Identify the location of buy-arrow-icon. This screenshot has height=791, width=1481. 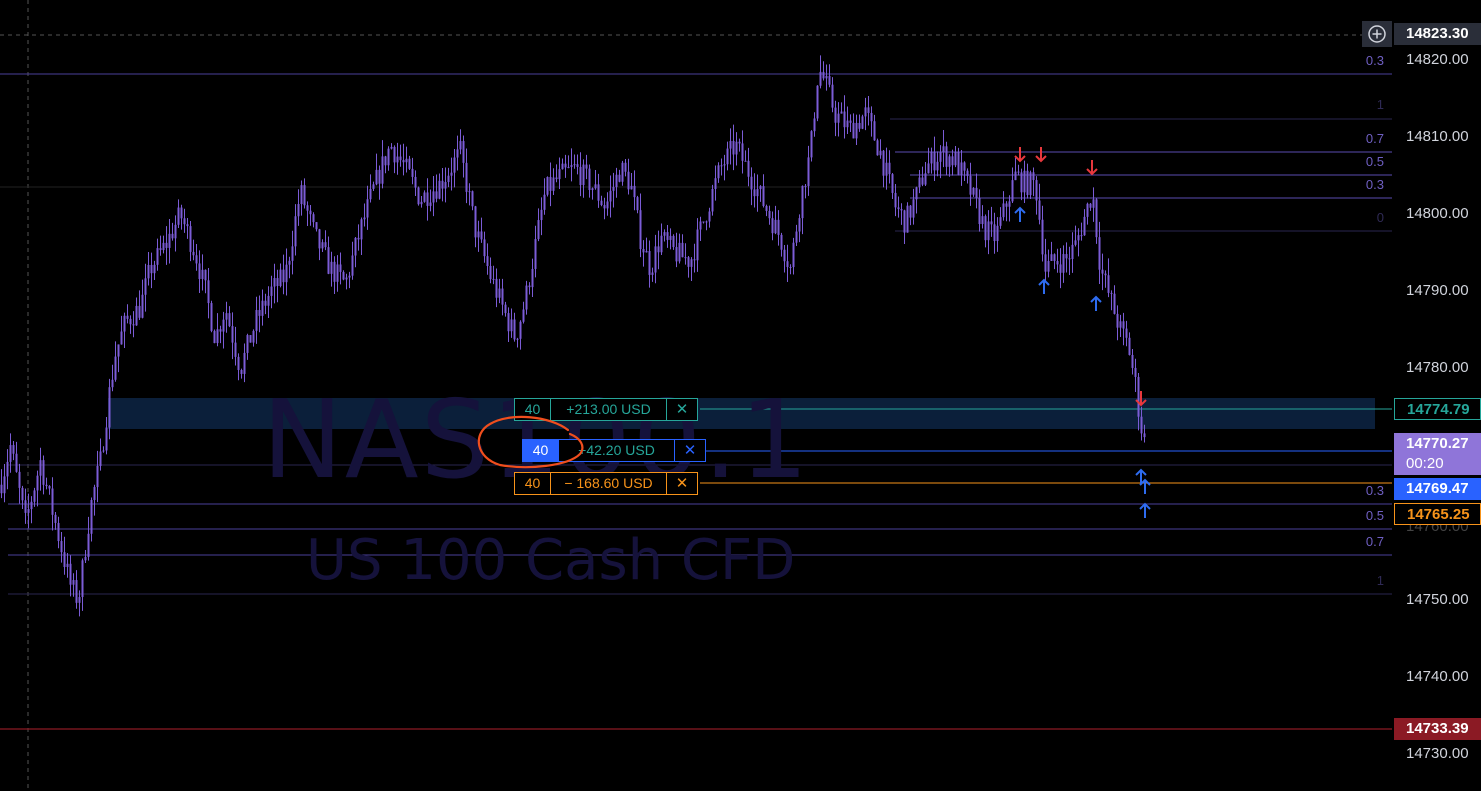
(1145, 486).